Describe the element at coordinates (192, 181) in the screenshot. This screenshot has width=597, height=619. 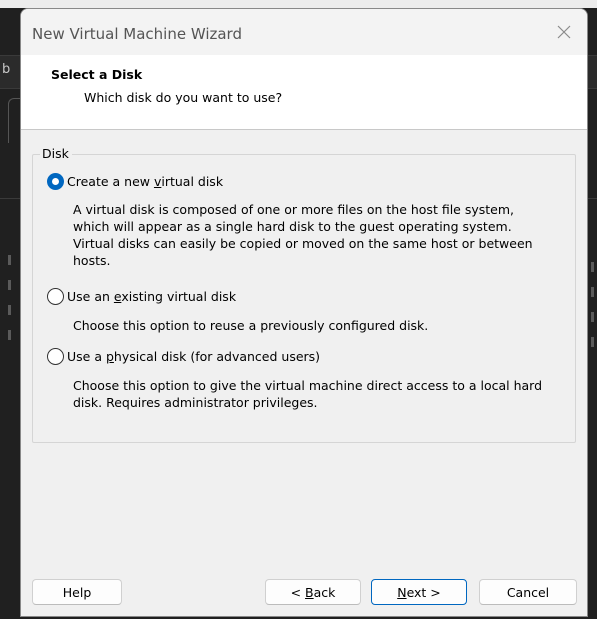
I see `label-text: irtual disk` at that location.